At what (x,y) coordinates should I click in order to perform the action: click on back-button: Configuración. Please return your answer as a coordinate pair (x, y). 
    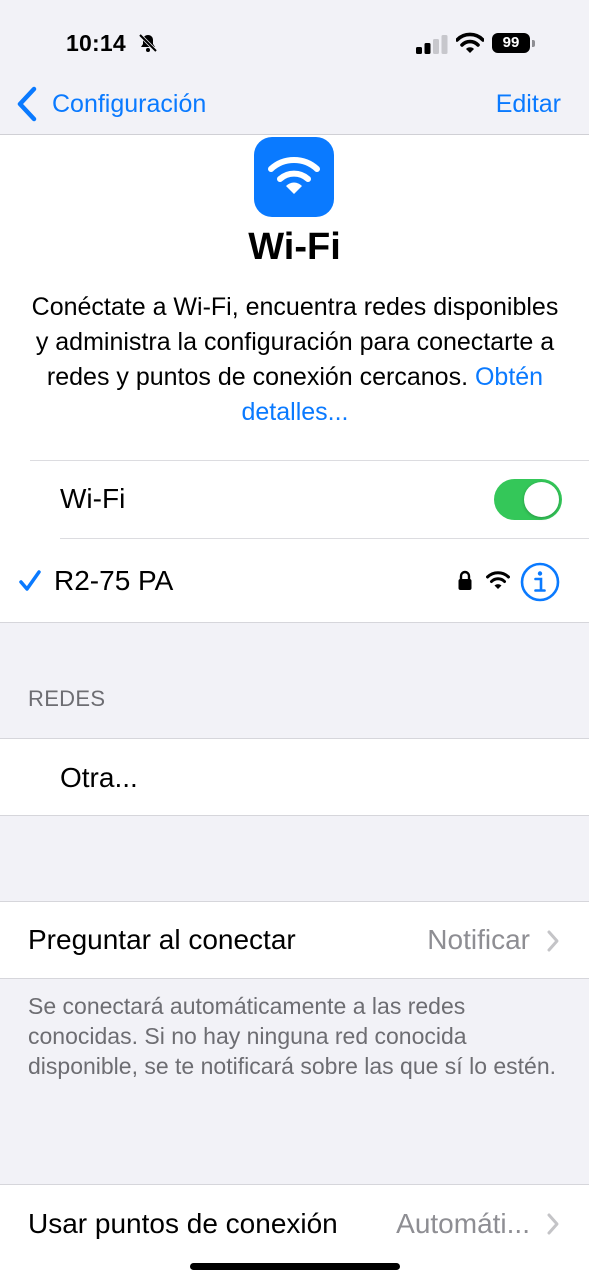
    Looking at the image, I should click on (111, 104).